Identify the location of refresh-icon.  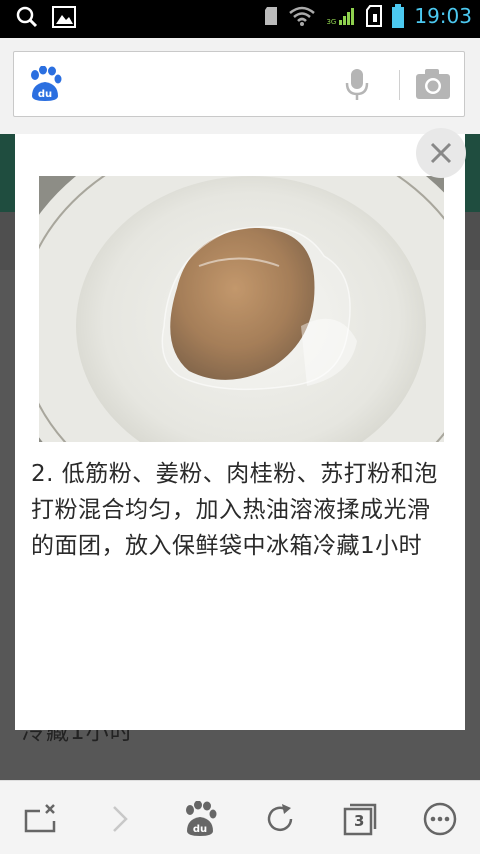
(280, 818).